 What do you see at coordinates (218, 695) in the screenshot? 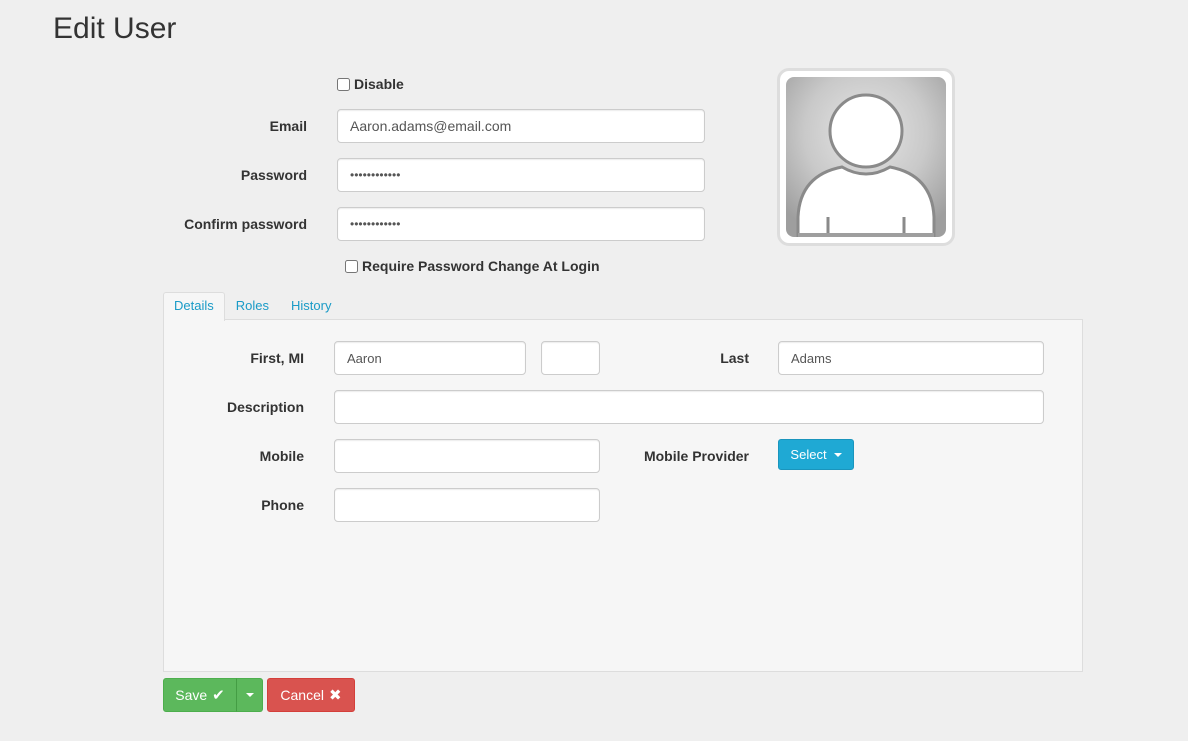
I see `checkmark-icon: ✔` at bounding box center [218, 695].